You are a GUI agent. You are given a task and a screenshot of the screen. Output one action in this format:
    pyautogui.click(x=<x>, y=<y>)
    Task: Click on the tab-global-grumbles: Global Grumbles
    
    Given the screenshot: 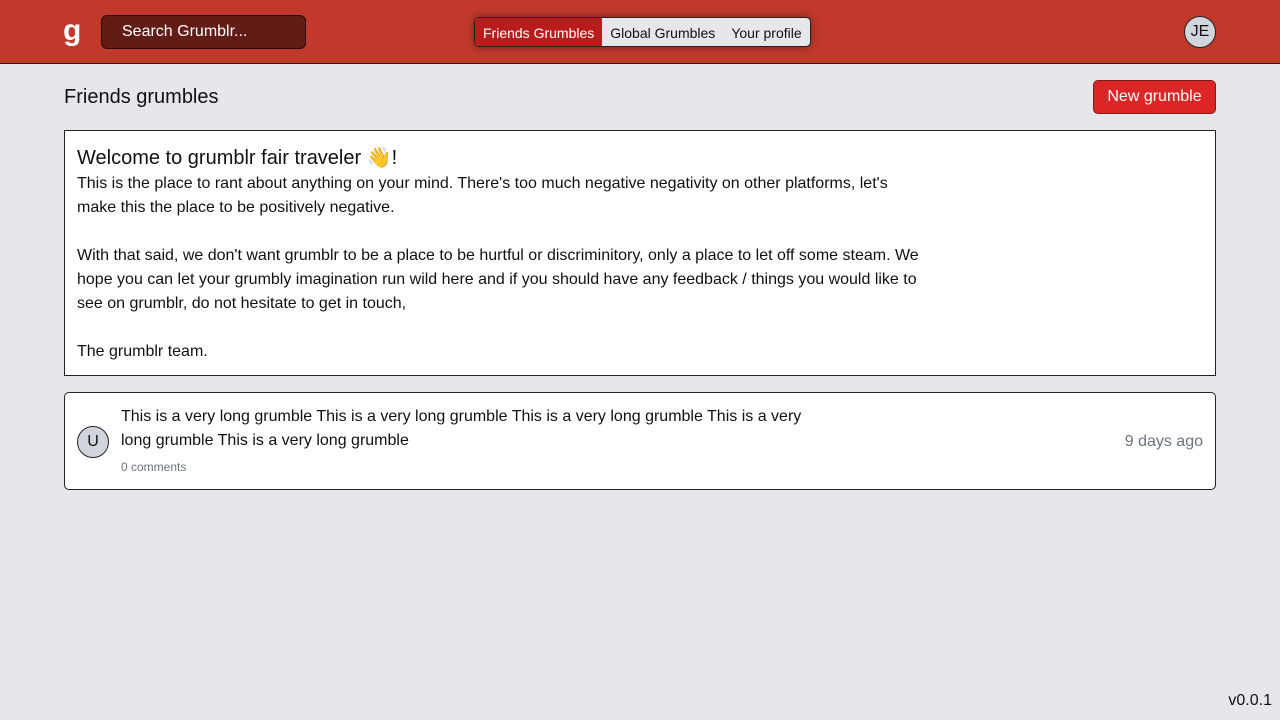 What is the action you would take?
    pyautogui.click(x=662, y=32)
    